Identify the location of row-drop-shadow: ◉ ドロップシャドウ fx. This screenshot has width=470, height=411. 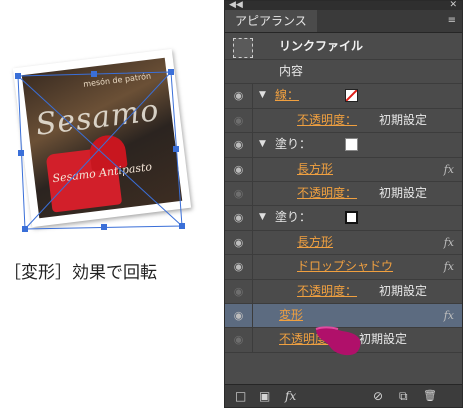
(343, 267).